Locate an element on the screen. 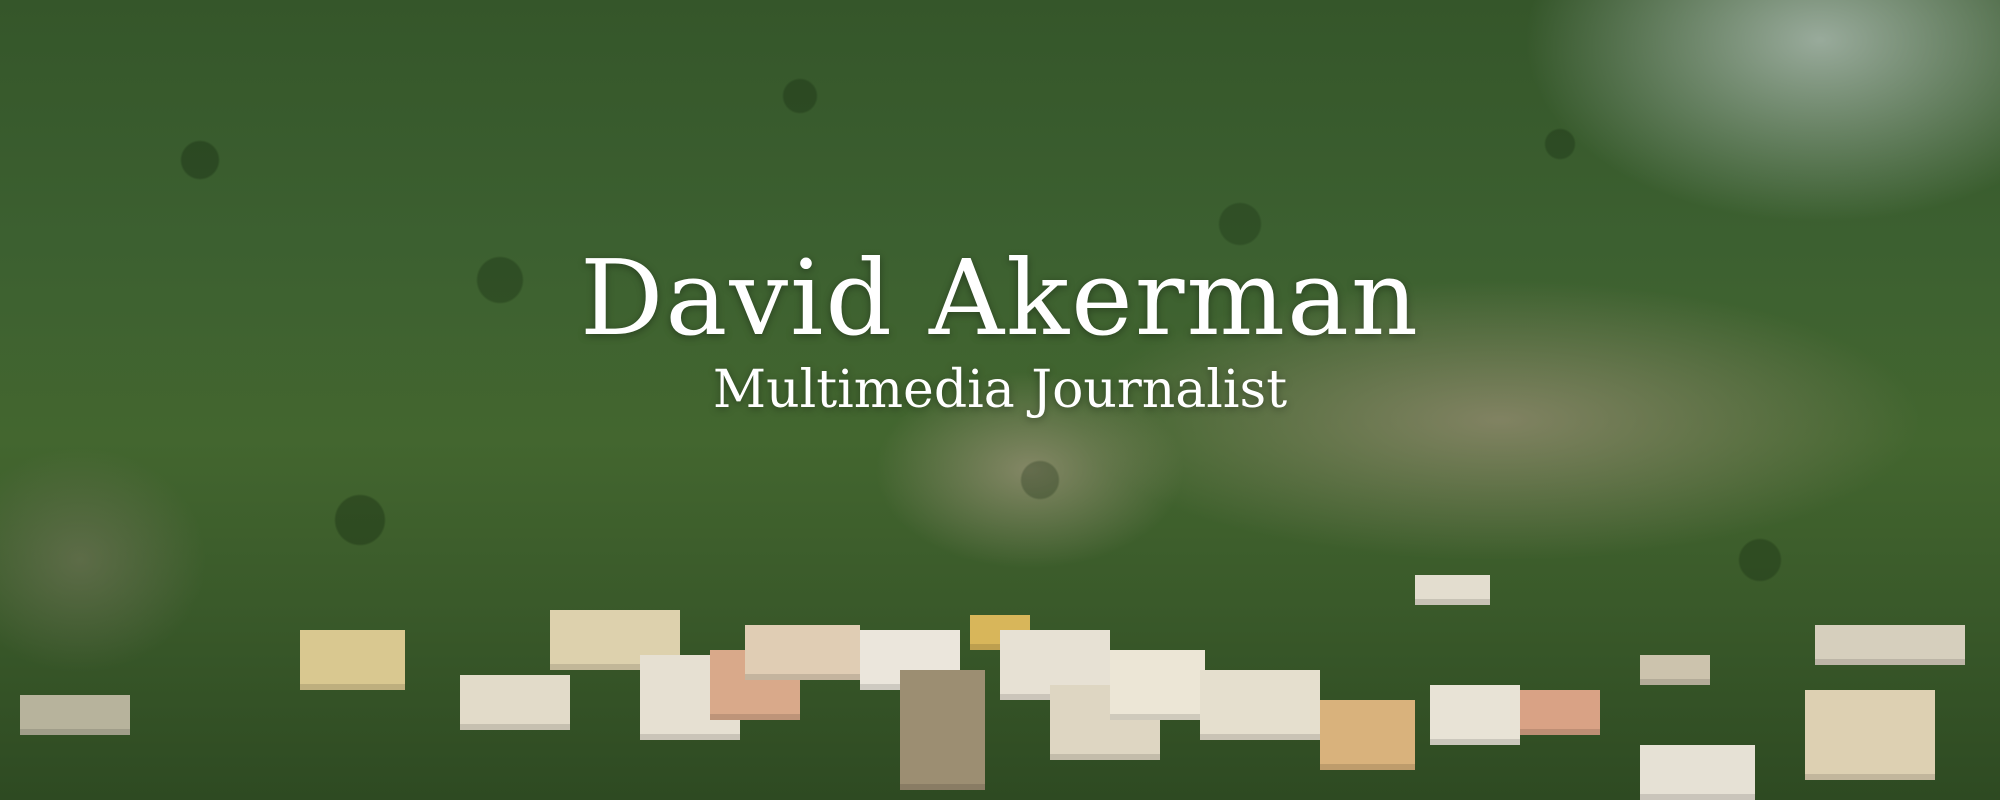  site-subtitle: Multimedia Journalist is located at coordinates (1000, 390).